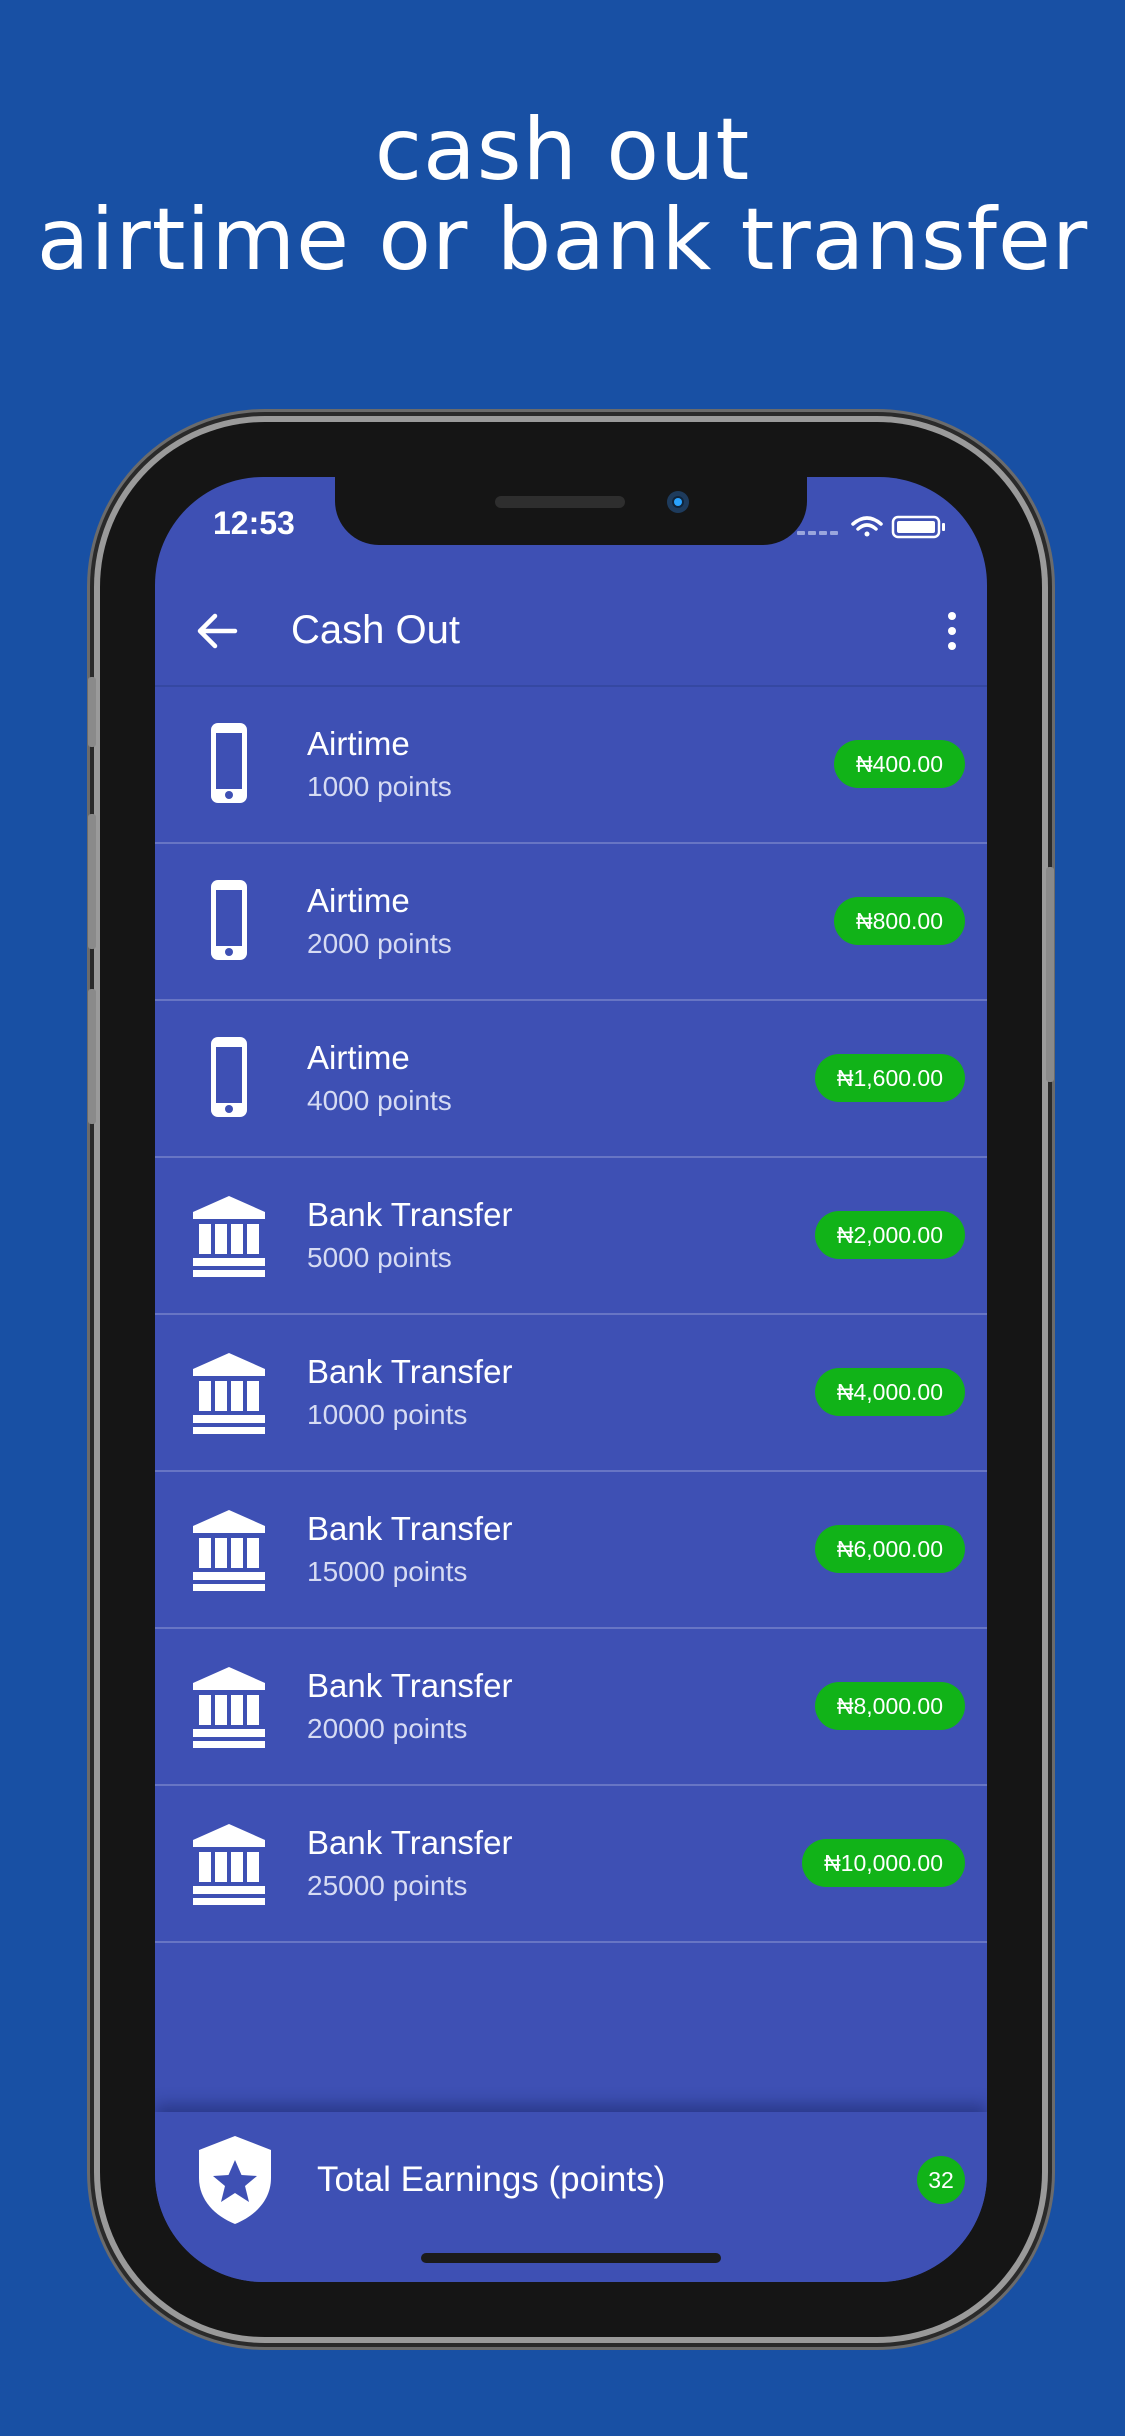  What do you see at coordinates (571, 1236) in the screenshot?
I see `list-item: Bank Transfer 5000 points ₦2,000.00` at bounding box center [571, 1236].